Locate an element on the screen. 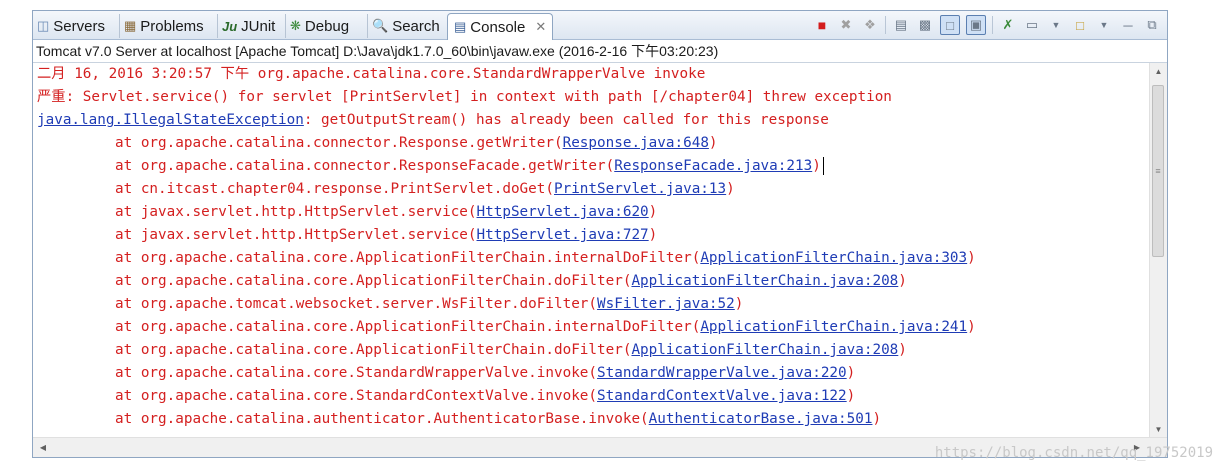 This screenshot has width=1223, height=471. source-link: ApplicationFilterChain.java:241 is located at coordinates (833, 327).